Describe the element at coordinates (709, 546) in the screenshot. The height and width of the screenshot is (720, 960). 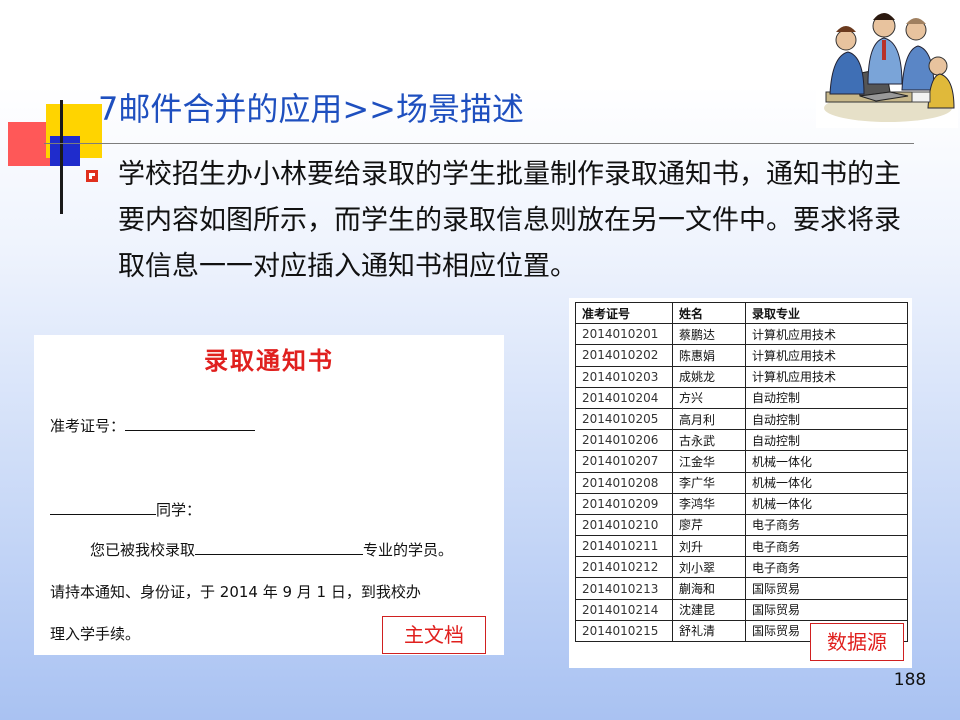
I see `name-cell: 刘升` at that location.